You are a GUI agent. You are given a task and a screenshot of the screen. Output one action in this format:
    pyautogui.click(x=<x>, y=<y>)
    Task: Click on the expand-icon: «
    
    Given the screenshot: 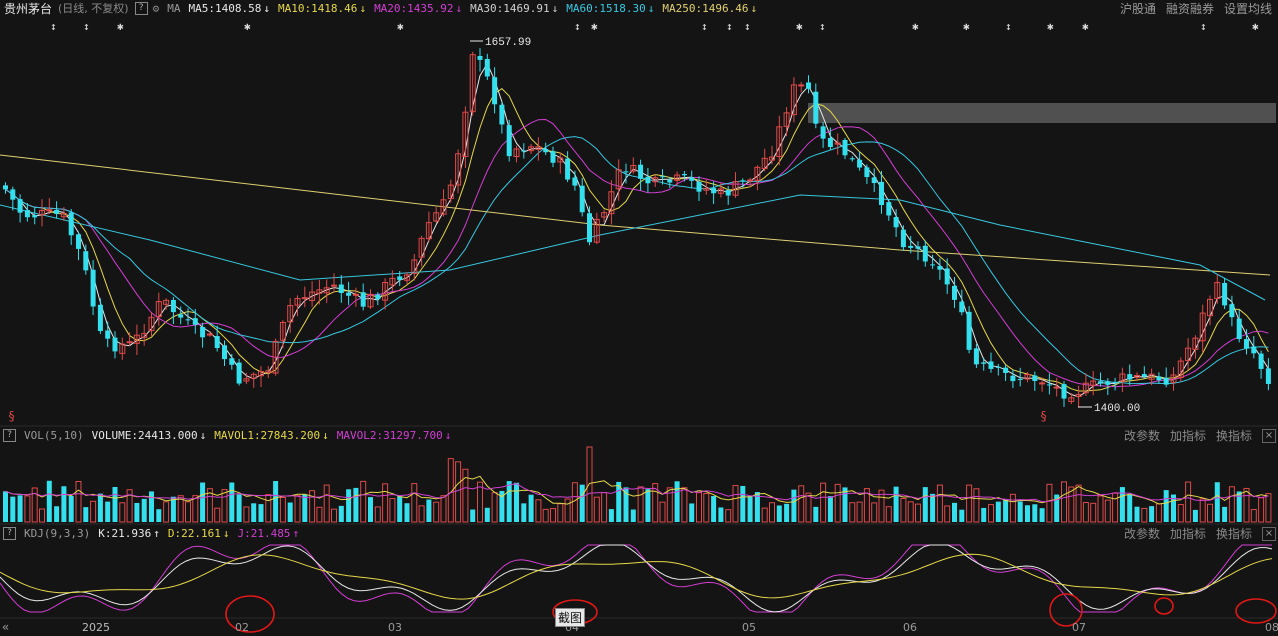 What is the action you would take?
    pyautogui.click(x=5, y=627)
    